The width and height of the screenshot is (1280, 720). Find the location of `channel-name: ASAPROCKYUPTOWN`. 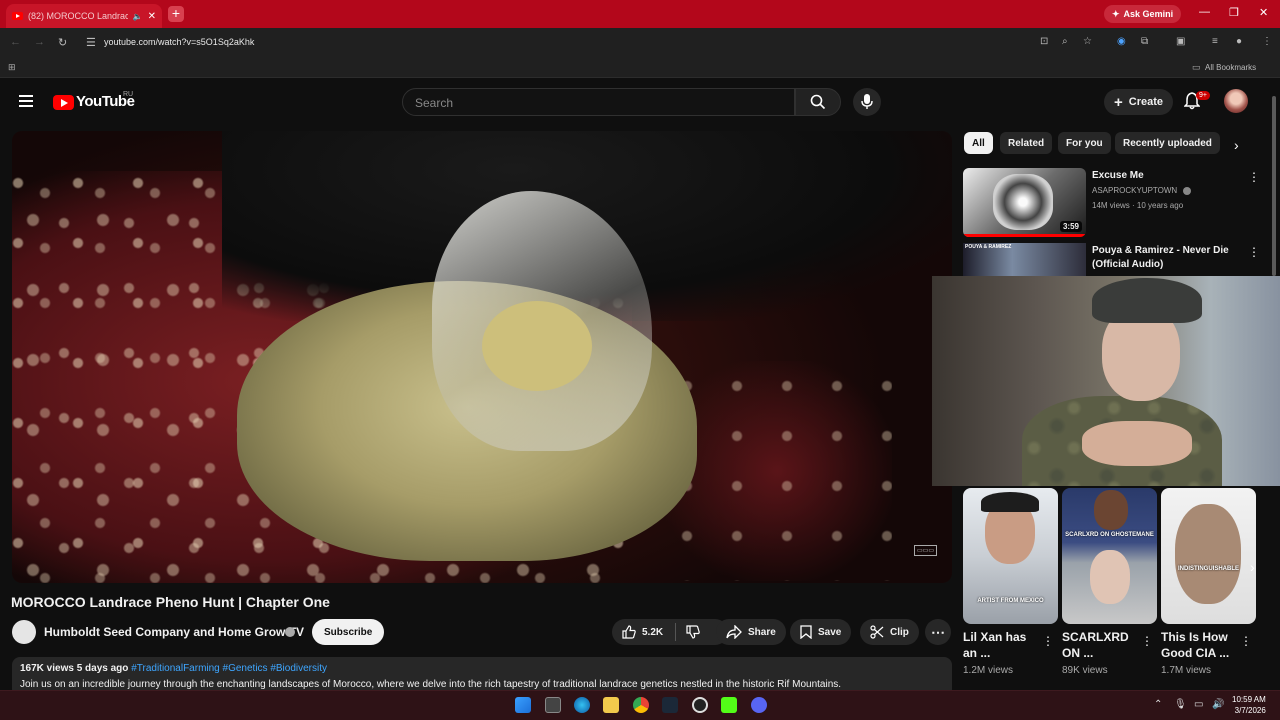

channel-name: ASAPROCKYUPTOWN is located at coordinates (1134, 190).